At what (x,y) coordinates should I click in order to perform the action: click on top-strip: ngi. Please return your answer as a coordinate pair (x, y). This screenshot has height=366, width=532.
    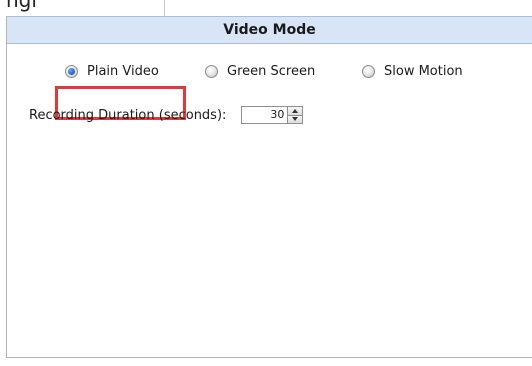
    Looking at the image, I should click on (266, 8).